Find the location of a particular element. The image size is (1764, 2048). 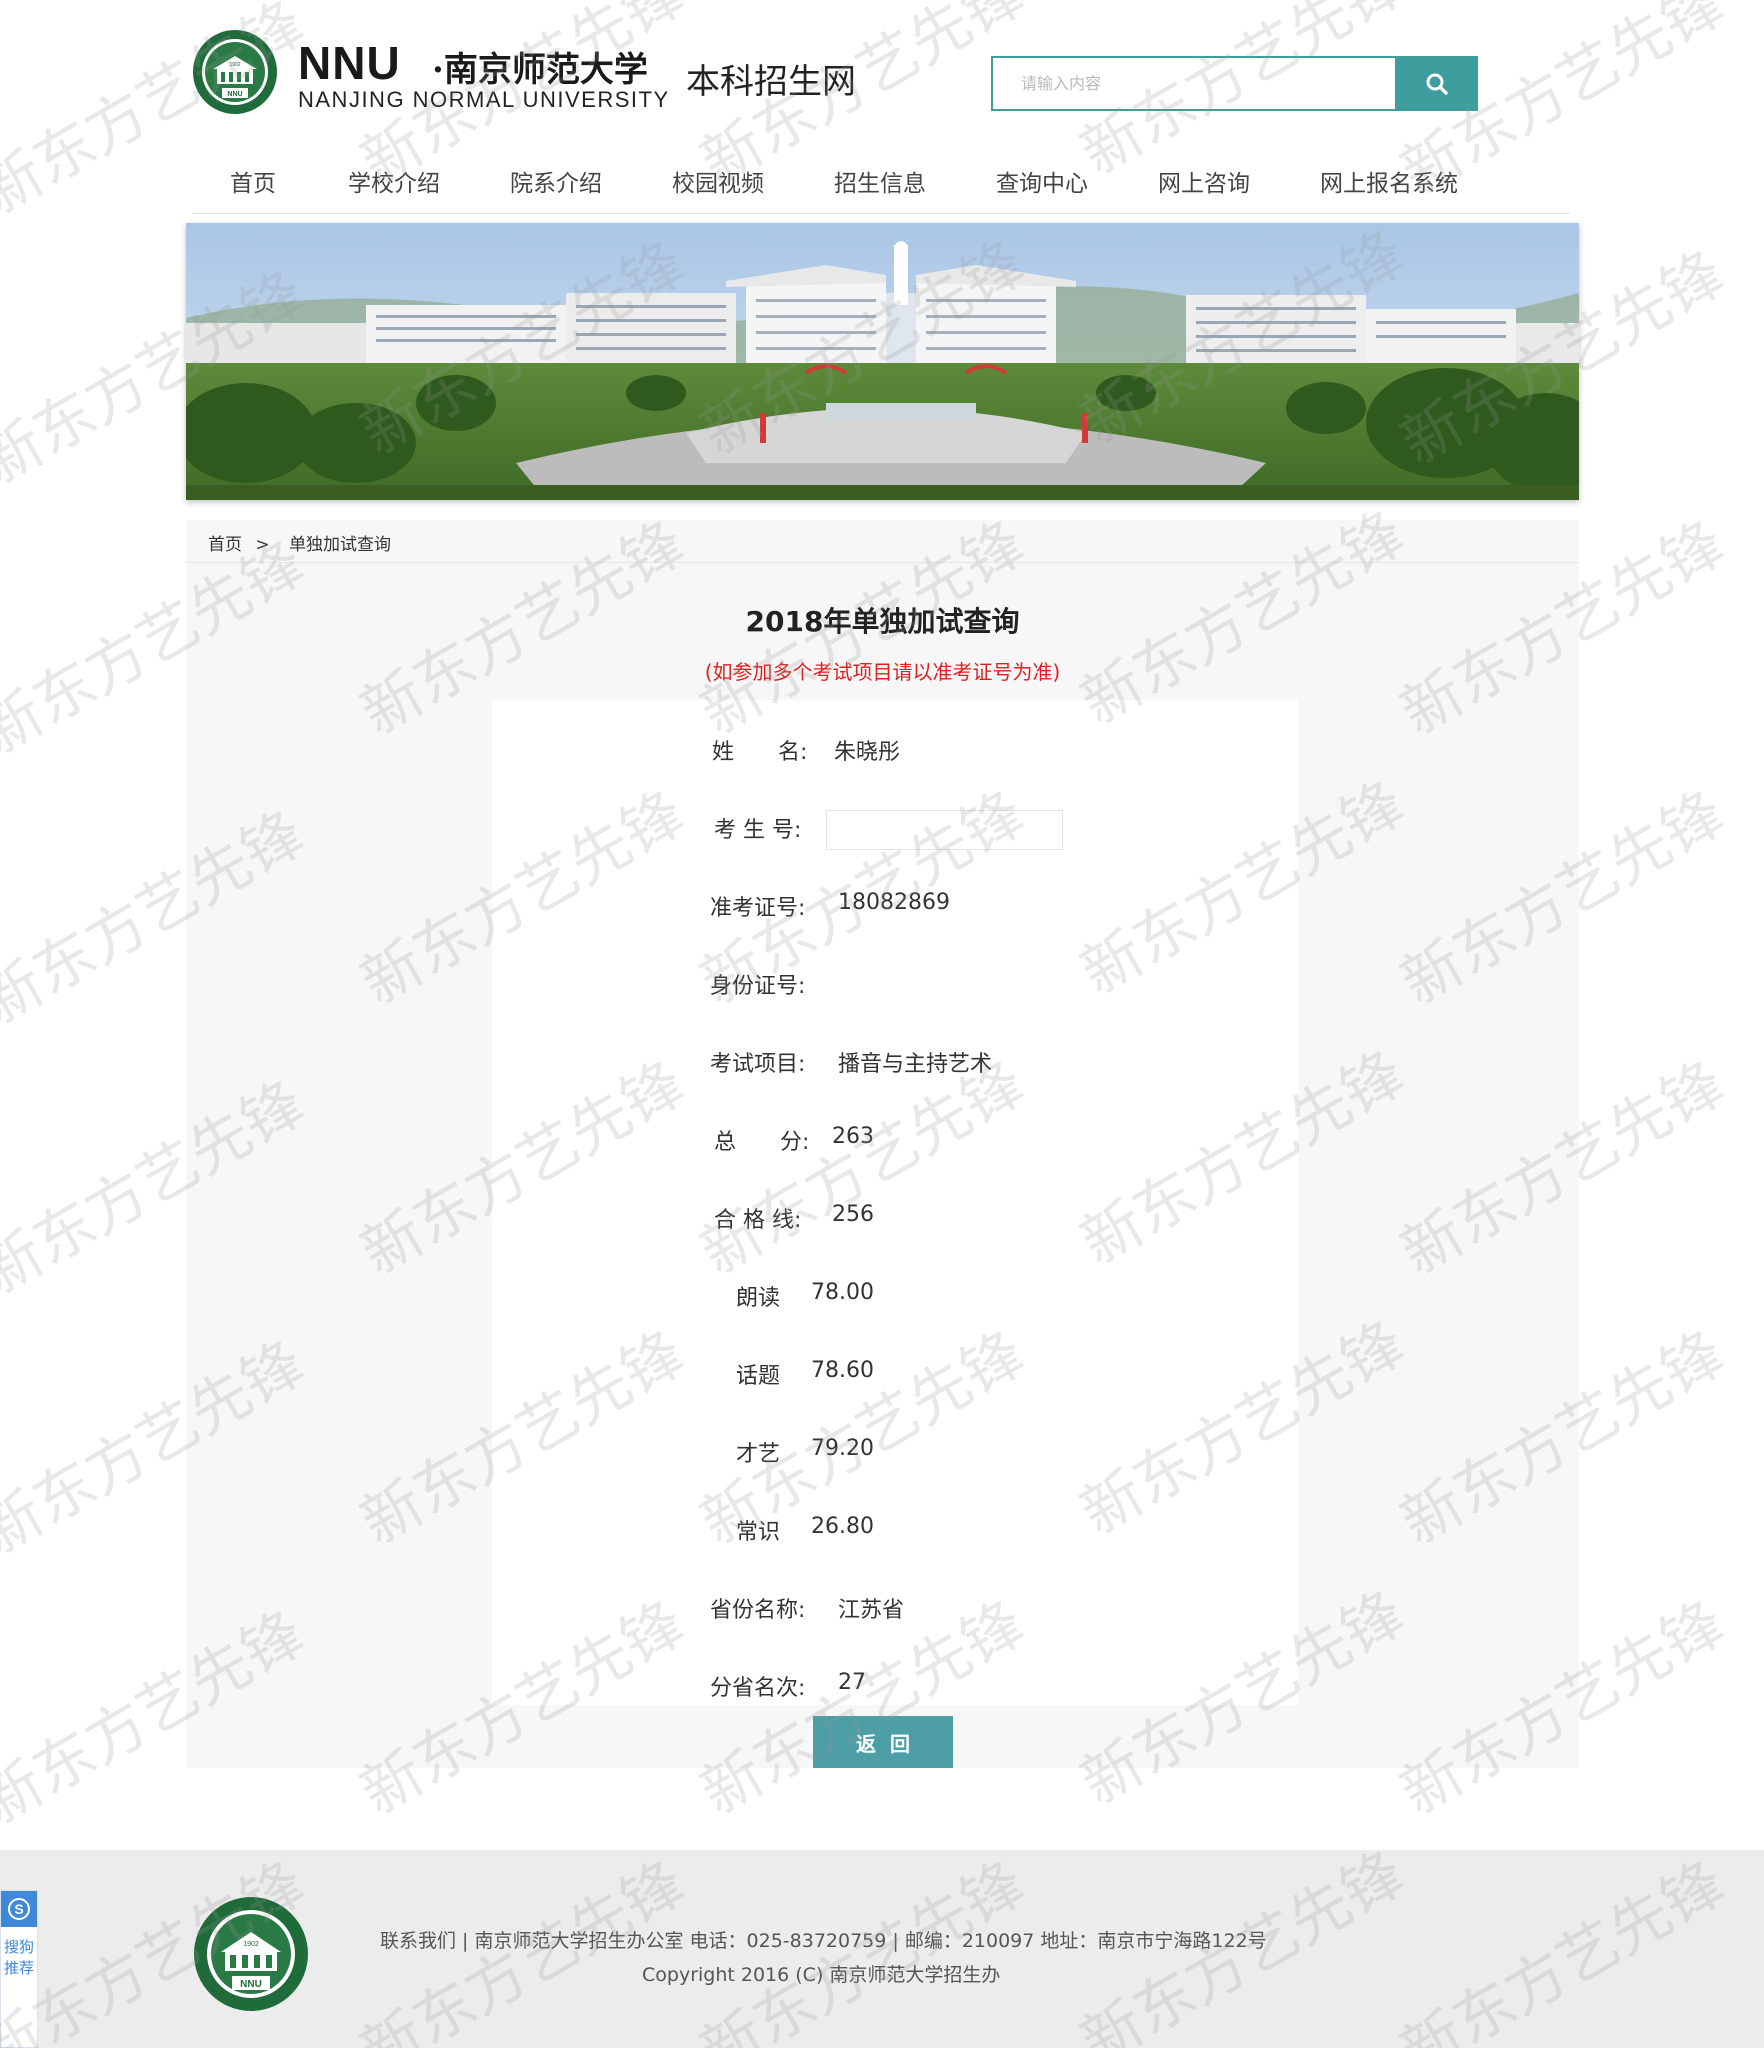

search-box is located at coordinates (1193, 83).